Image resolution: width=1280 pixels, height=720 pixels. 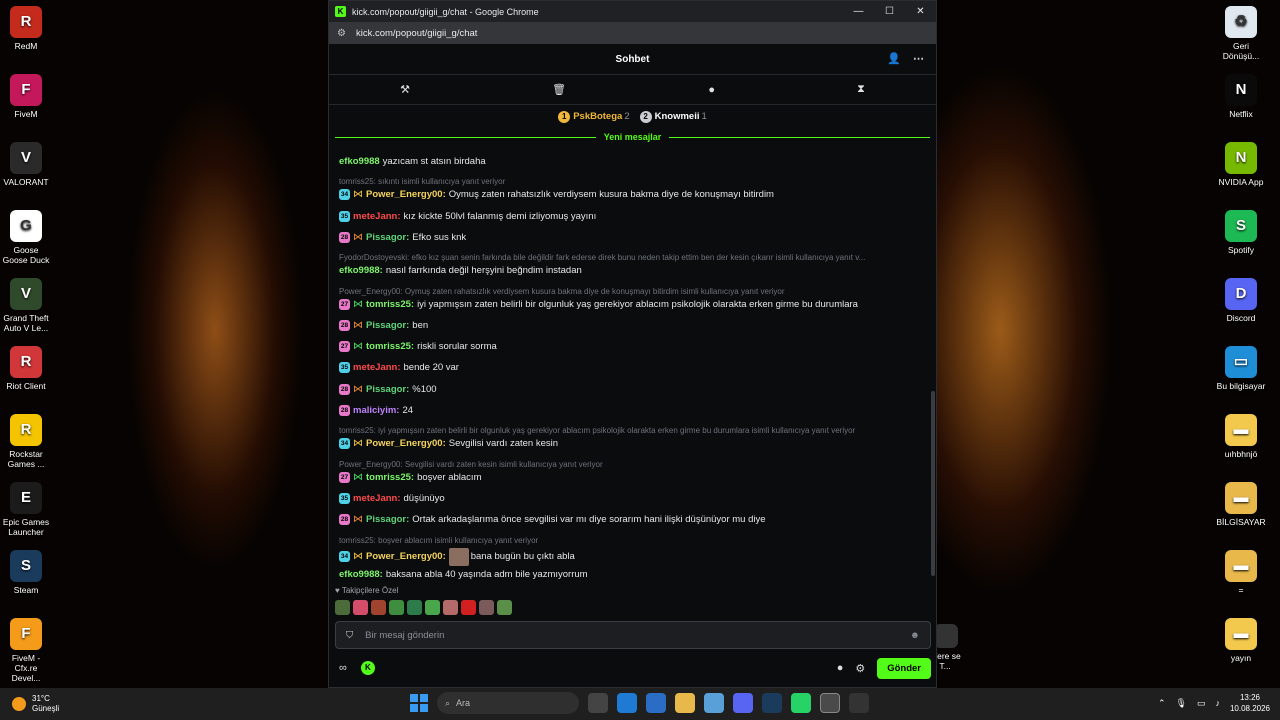 What do you see at coordinates (743, 703) in the screenshot?
I see `discord-icon` at bounding box center [743, 703].